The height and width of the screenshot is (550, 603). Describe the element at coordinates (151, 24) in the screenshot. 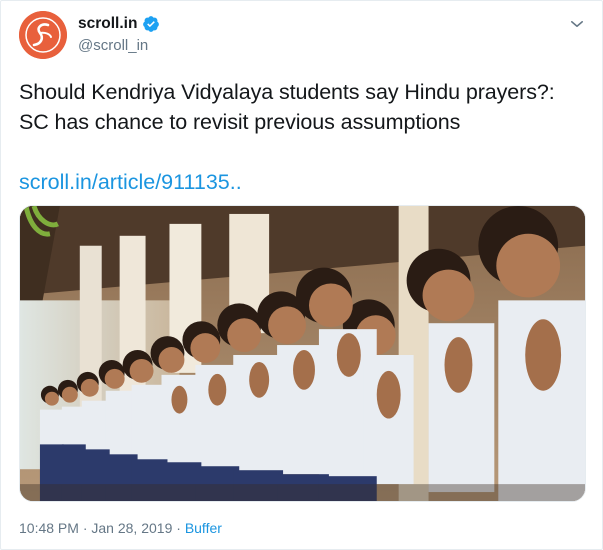

I see `verified-badge-icon` at that location.